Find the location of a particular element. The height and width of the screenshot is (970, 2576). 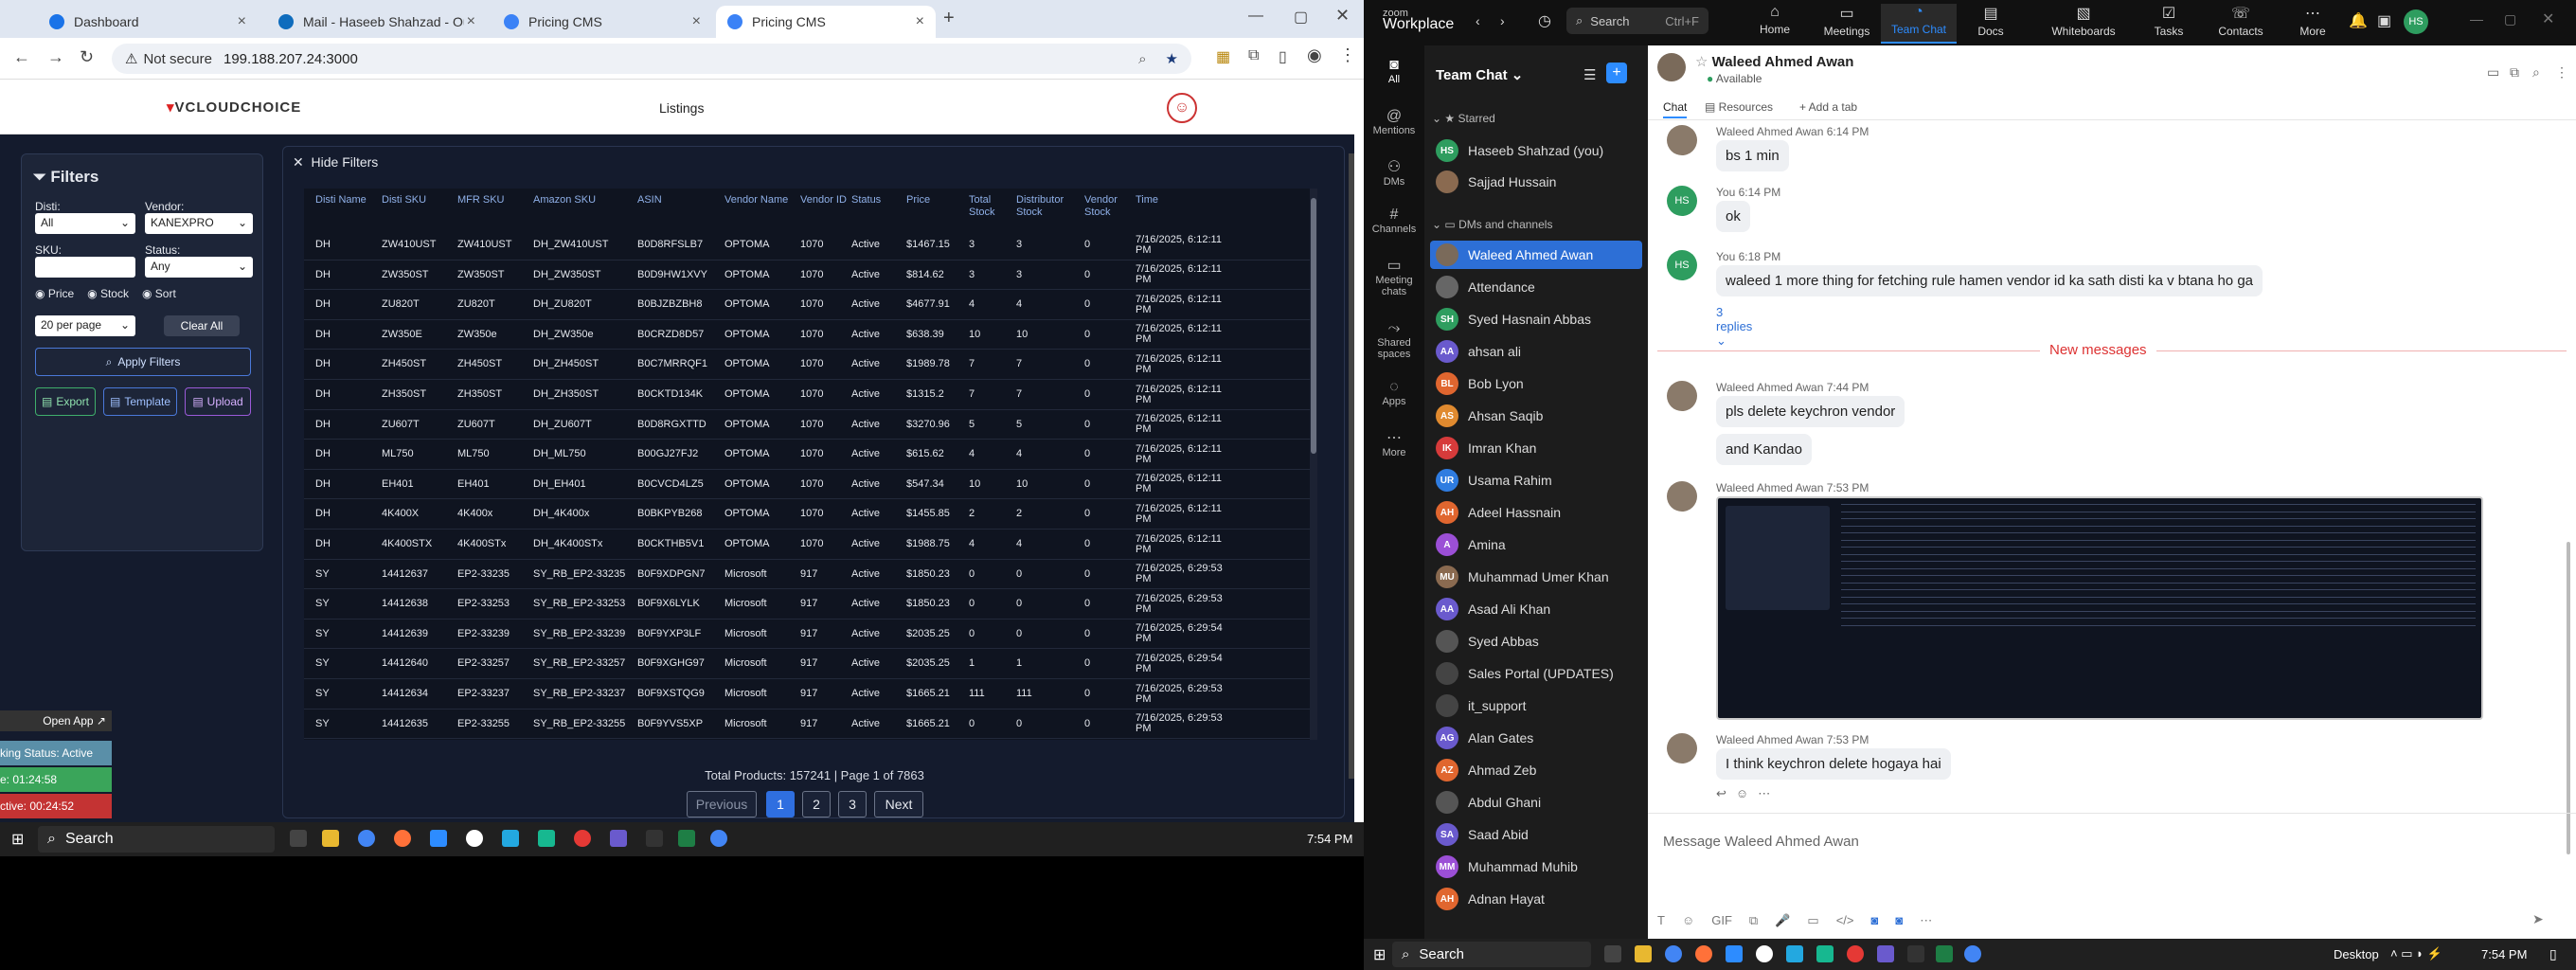

format-icon: T is located at coordinates (1661, 921).